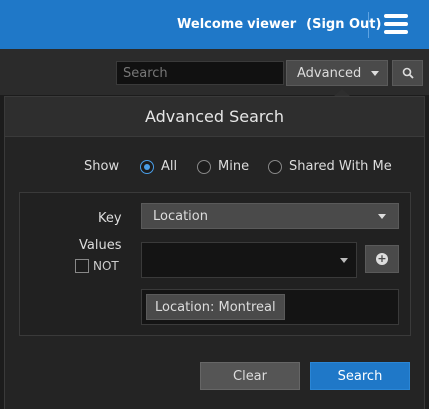  Describe the element at coordinates (329, 73) in the screenshot. I see `advanced-button-label: Advanced` at that location.